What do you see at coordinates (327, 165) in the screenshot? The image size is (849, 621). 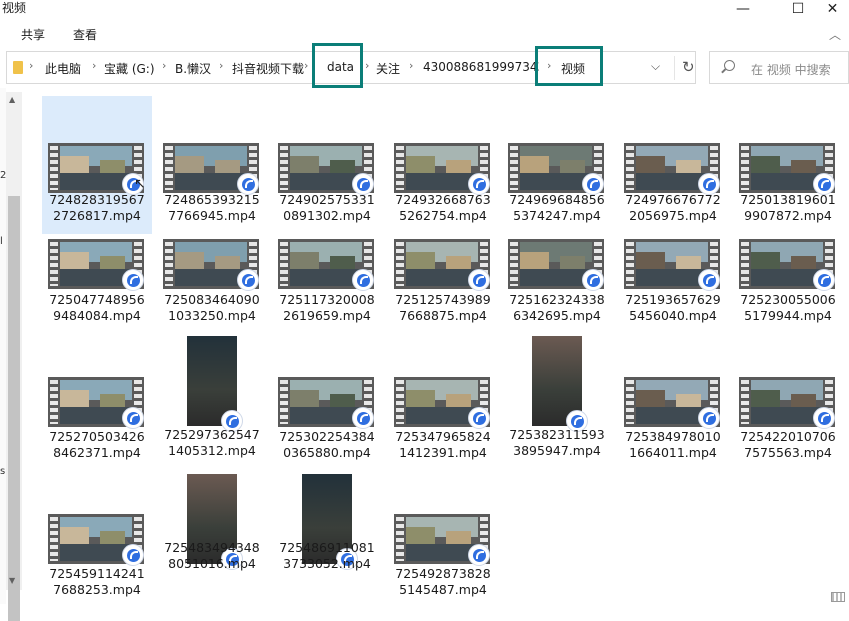 I see `file-item: 7249025753310891302.mp4` at bounding box center [327, 165].